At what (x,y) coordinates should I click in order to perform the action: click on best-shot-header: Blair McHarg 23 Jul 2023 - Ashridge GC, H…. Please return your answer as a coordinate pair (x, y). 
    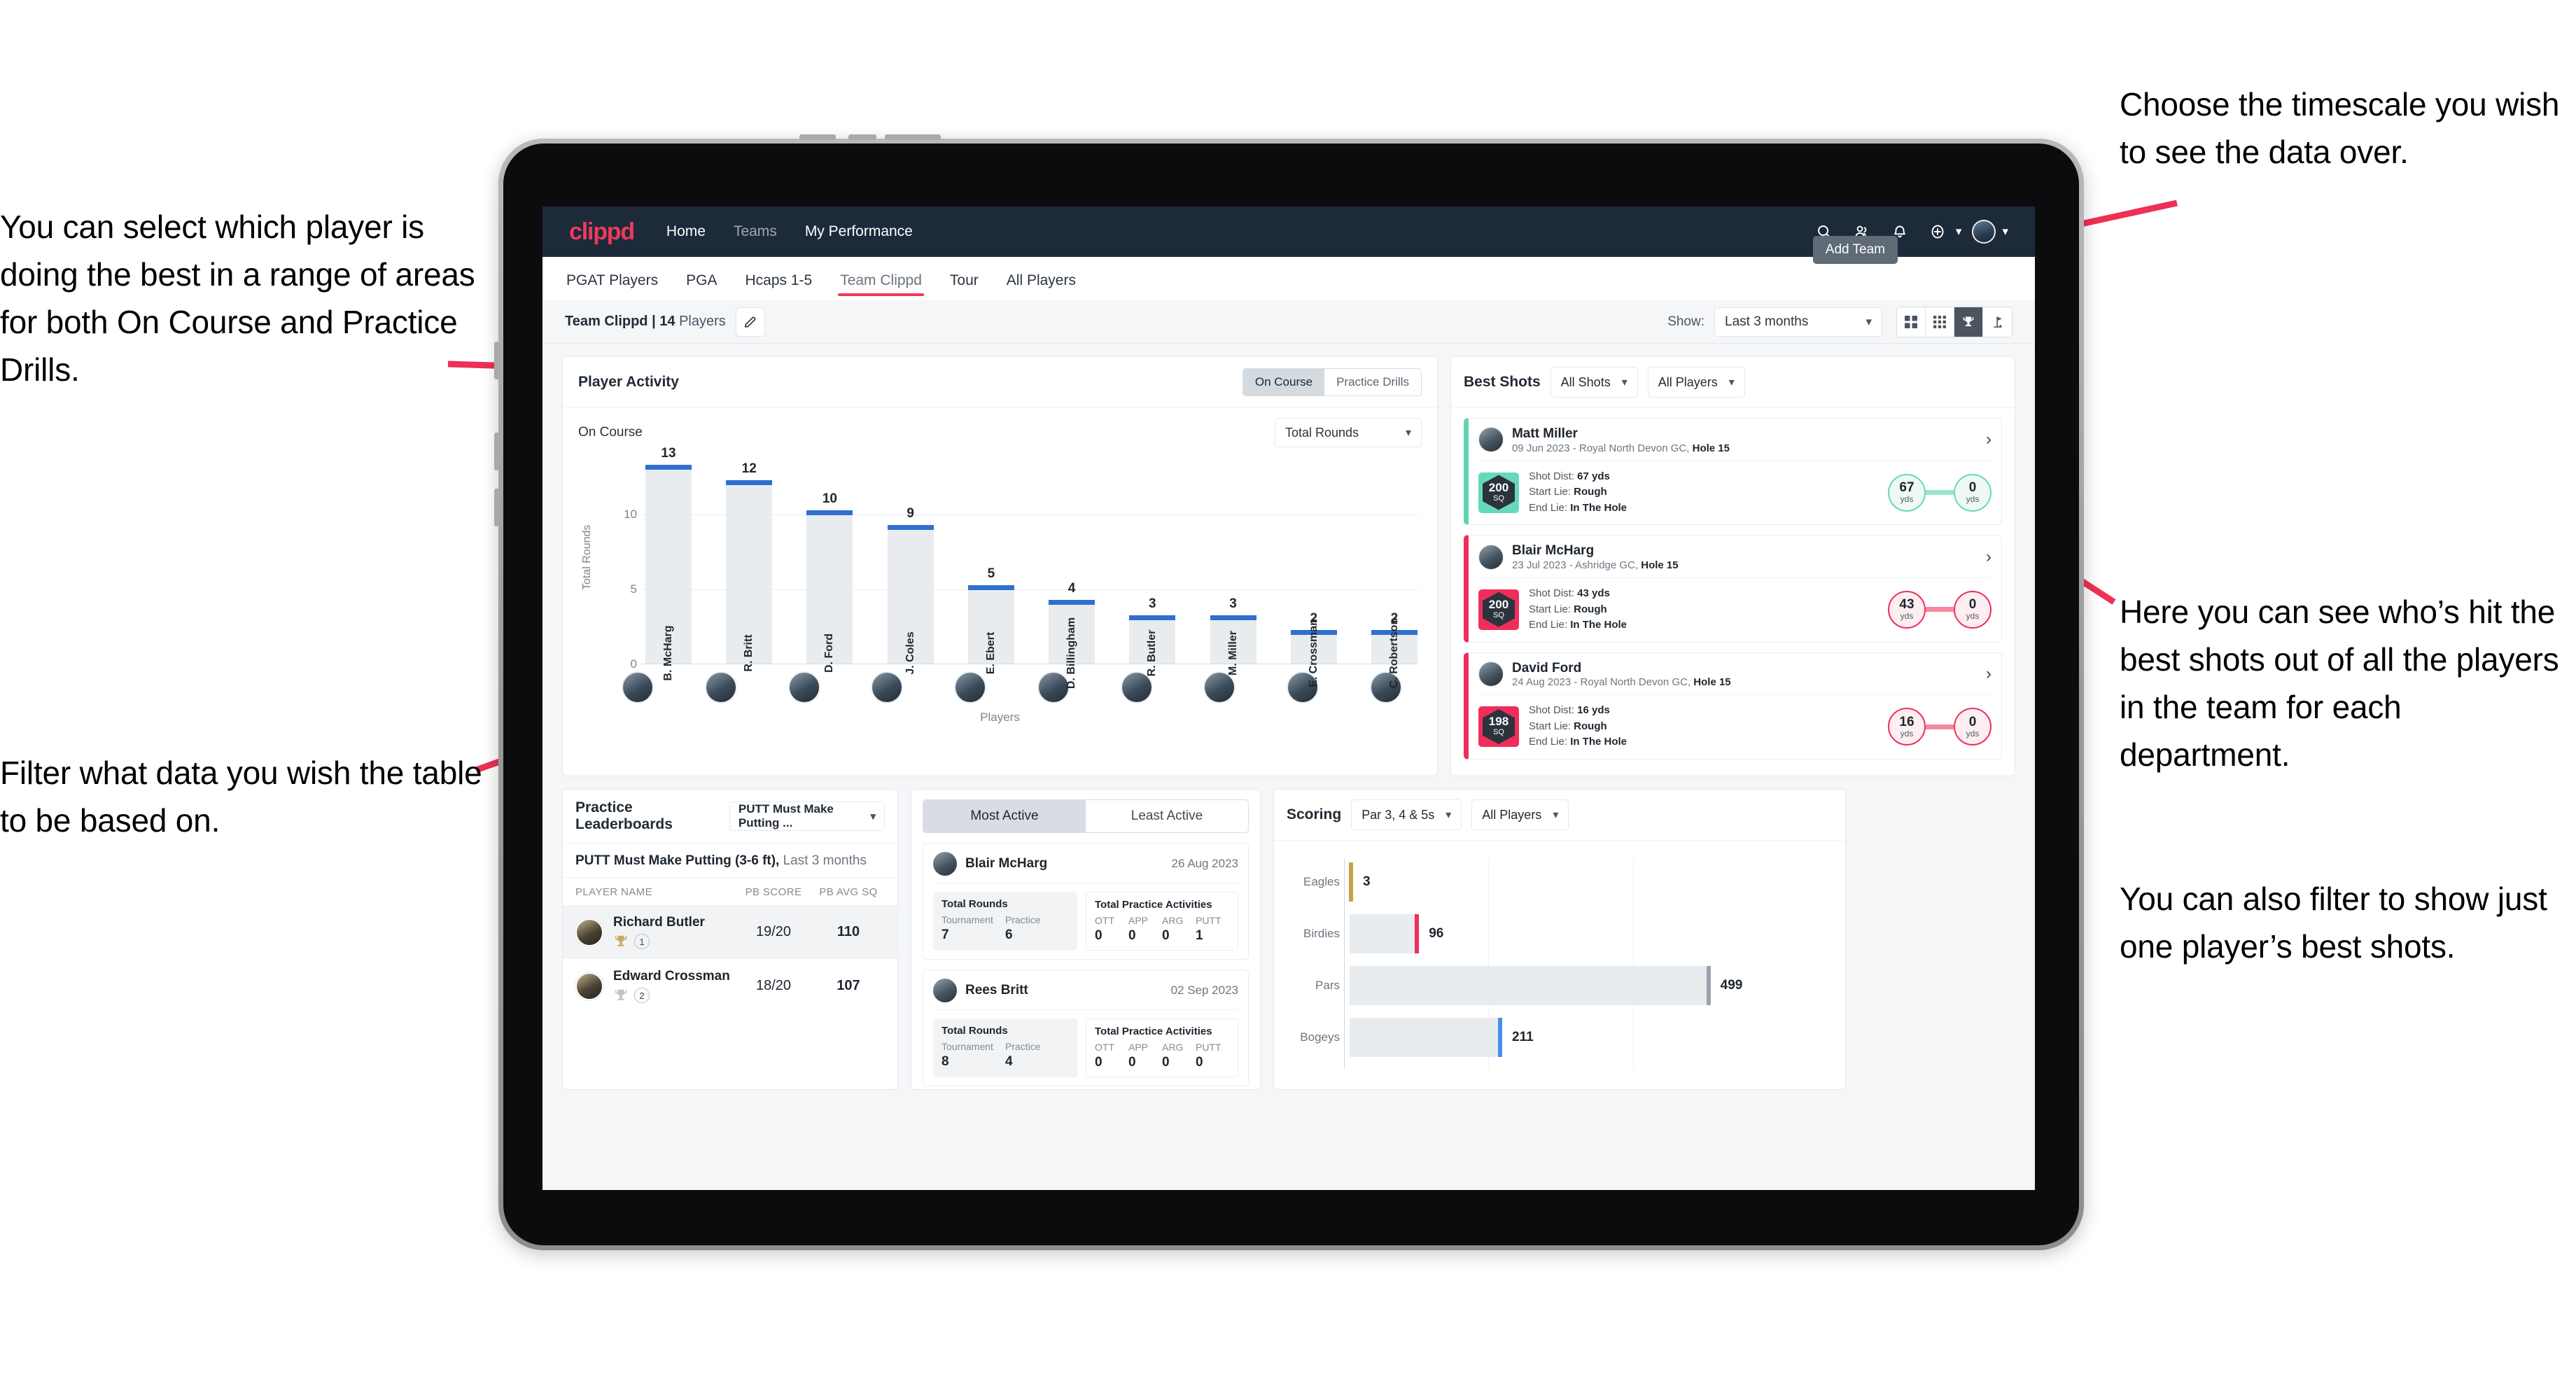
    Looking at the image, I should click on (1734, 560).